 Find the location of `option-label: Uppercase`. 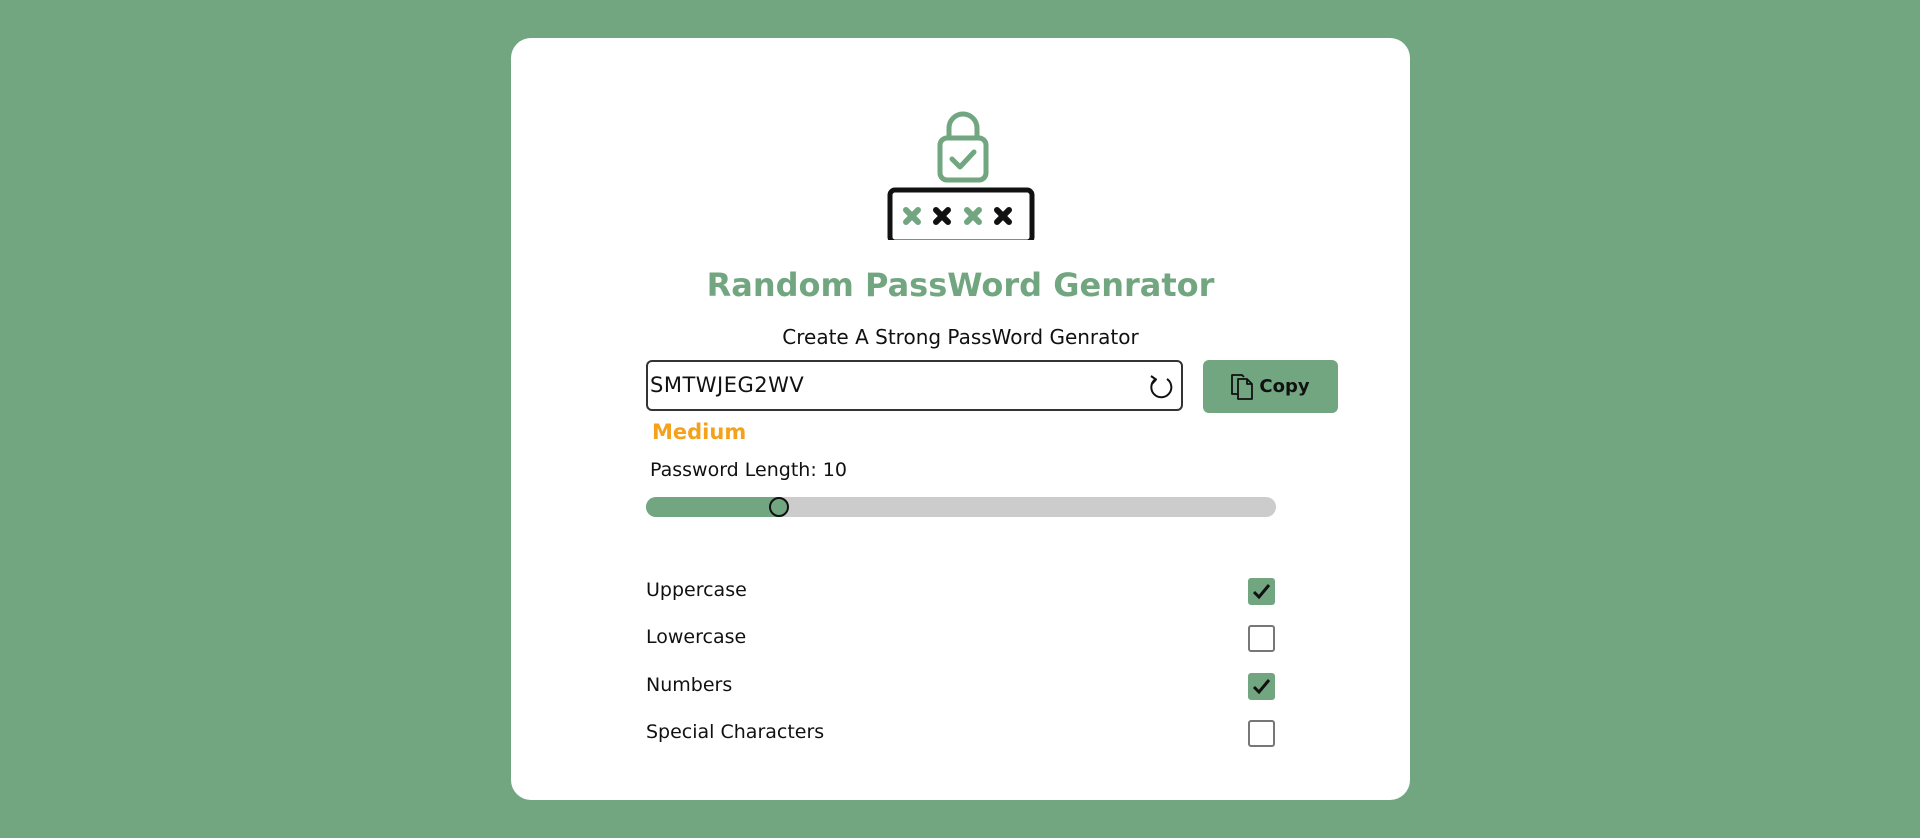

option-label: Uppercase is located at coordinates (696, 590).